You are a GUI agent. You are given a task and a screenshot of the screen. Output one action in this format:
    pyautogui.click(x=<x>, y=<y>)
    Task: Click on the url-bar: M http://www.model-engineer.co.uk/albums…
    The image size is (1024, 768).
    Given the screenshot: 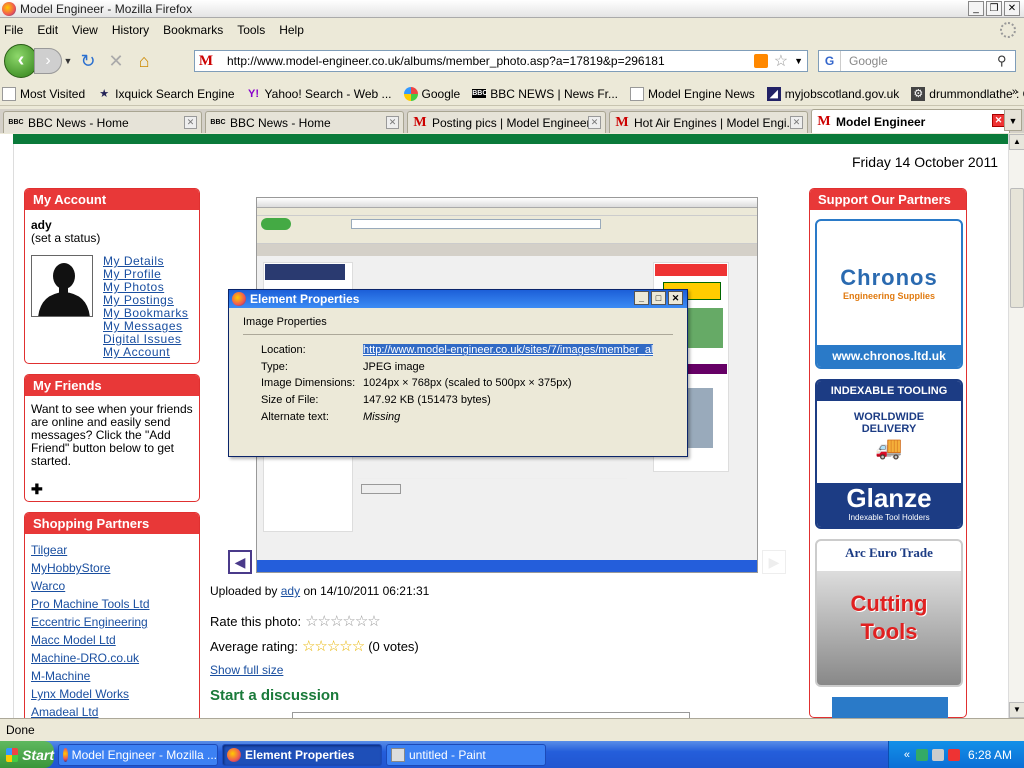 What is the action you would take?
    pyautogui.click(x=501, y=61)
    